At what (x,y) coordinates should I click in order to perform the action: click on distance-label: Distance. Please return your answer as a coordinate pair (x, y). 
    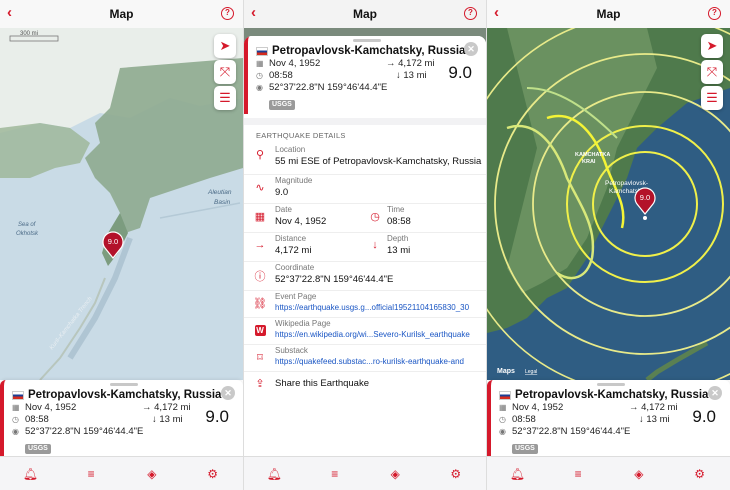
    Looking at the image, I should click on (291, 238).